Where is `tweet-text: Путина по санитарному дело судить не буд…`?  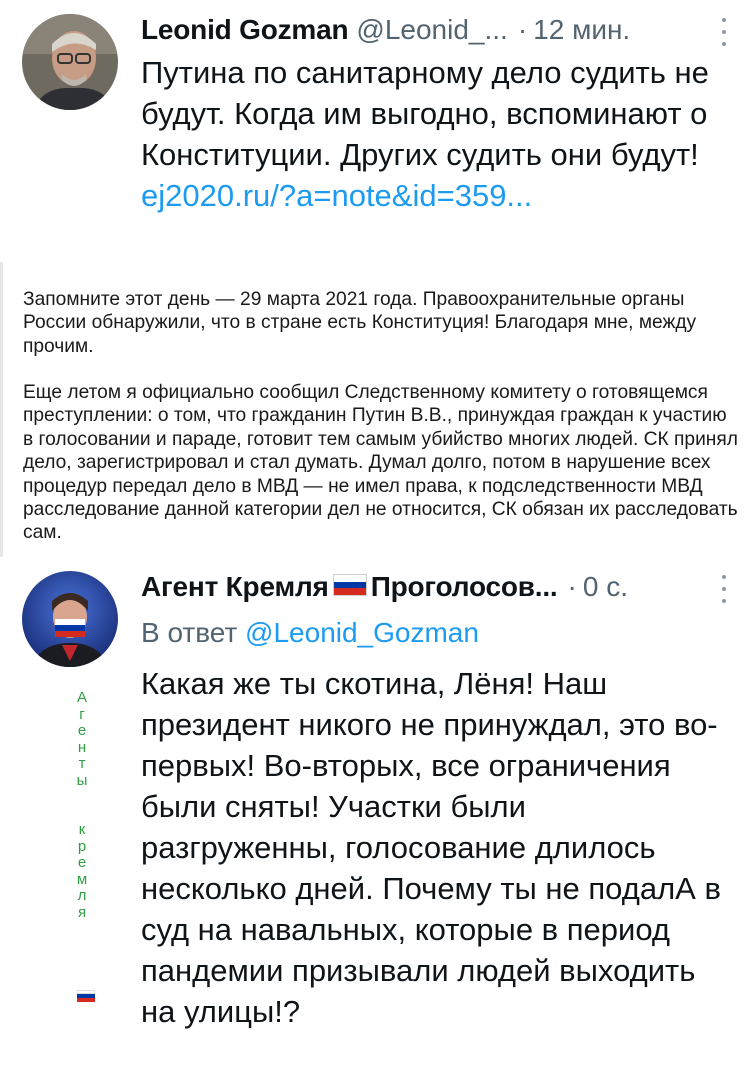 tweet-text: Путина по санитарному дело судить не буд… is located at coordinates (432, 134).